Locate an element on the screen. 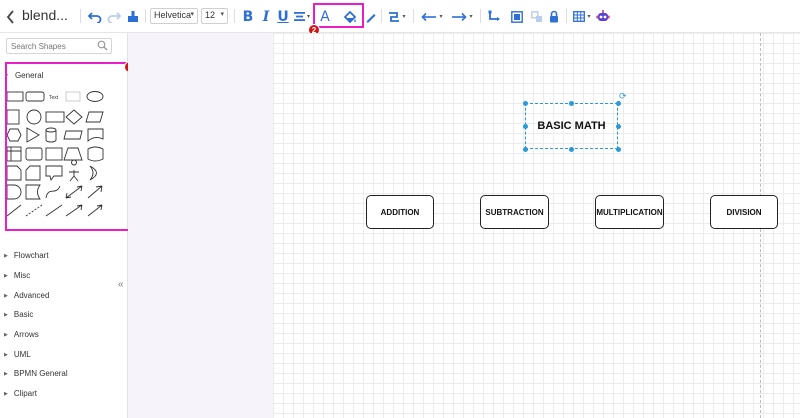 Image resolution: width=800 pixels, height=418 pixels. waypoint-icon is located at coordinates (494, 15).